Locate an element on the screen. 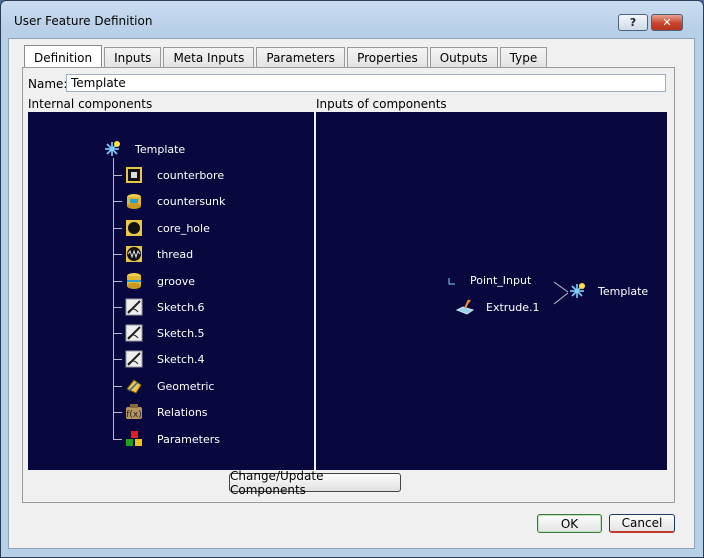  name-label: Name: is located at coordinates (48, 84).